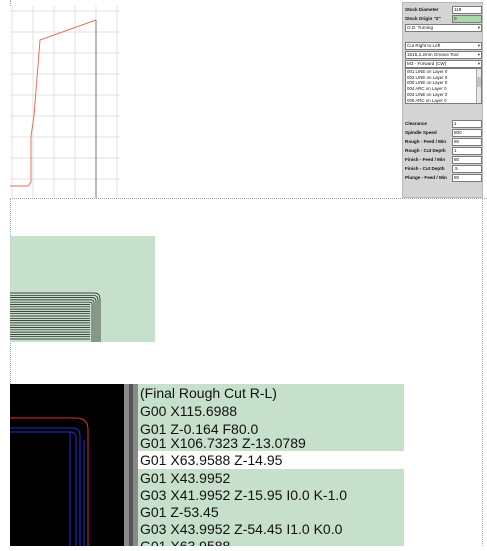 Image resolution: width=487 pixels, height=551 pixels. What do you see at coordinates (271, 541) in the screenshot?
I see `gcode-line: G01 X63.9588` at bounding box center [271, 541].